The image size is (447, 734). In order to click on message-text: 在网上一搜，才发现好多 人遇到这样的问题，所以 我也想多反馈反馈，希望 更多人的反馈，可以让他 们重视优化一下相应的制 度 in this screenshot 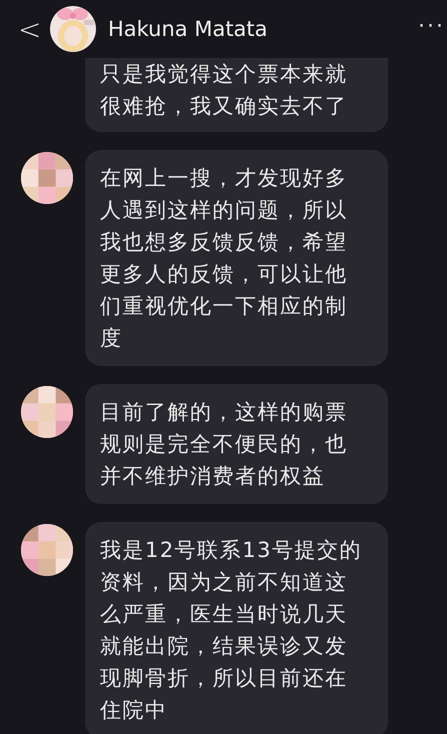, I will do `click(224, 258)`.